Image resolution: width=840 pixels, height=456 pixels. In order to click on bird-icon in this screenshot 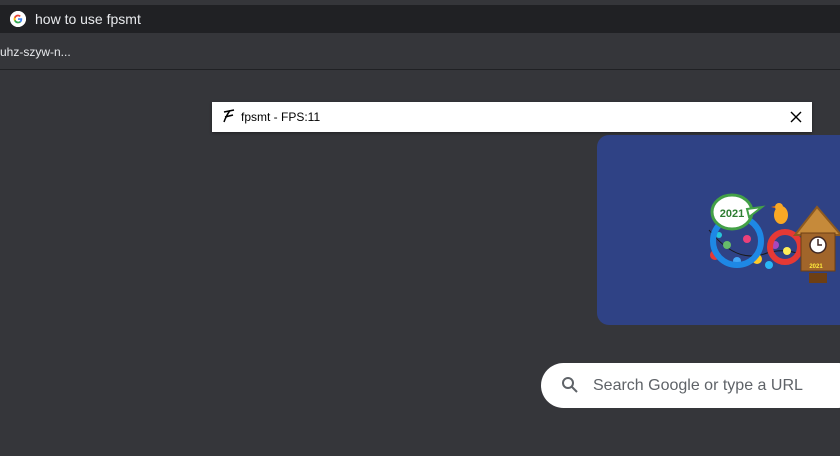, I will do `click(779, 213)`.